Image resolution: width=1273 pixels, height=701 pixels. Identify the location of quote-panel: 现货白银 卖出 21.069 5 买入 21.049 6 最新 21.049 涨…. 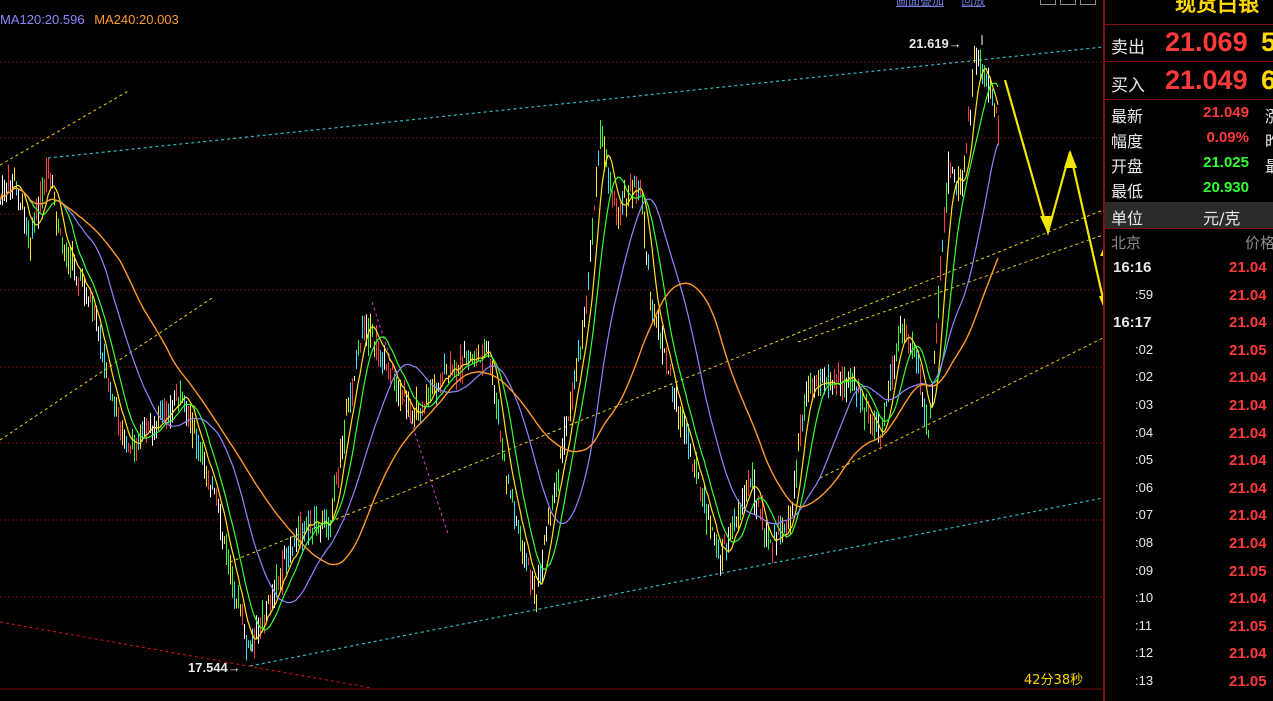
(1188, 350).